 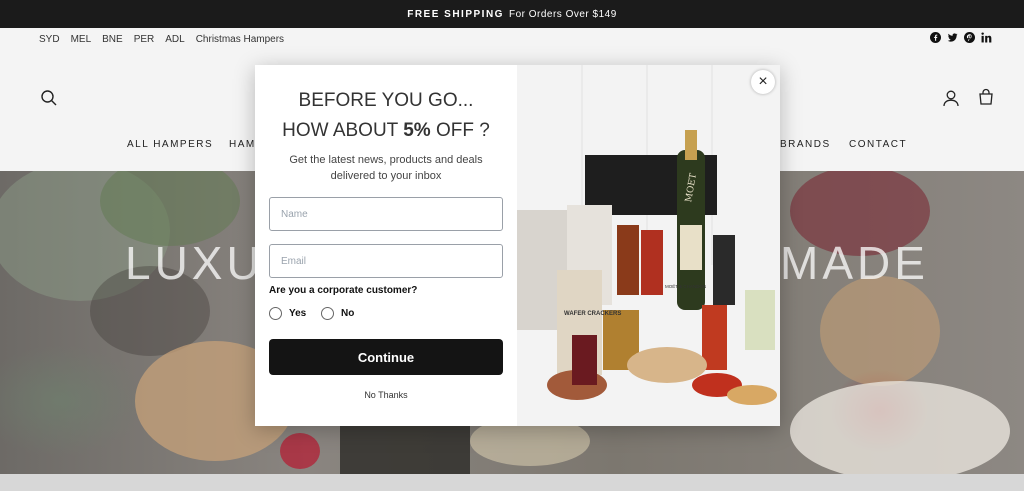 I want to click on social-links, so click(x=961, y=37).